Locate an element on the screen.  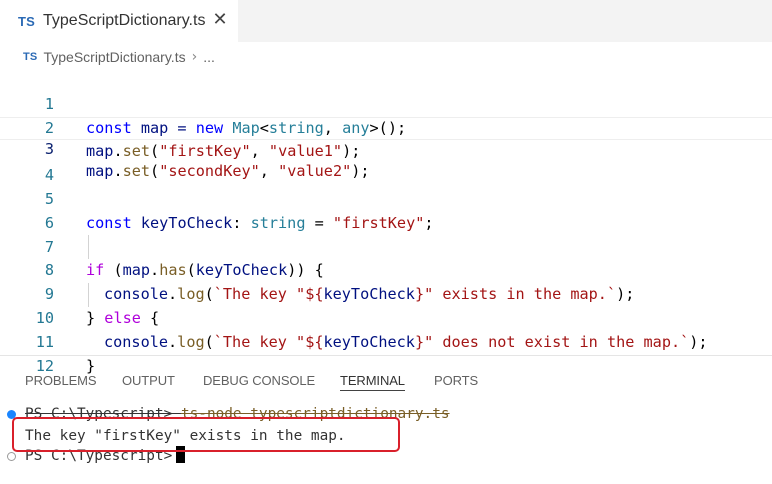
code-line: 1 const map = new Map<string, any>(); is located at coordinates (386, 103).